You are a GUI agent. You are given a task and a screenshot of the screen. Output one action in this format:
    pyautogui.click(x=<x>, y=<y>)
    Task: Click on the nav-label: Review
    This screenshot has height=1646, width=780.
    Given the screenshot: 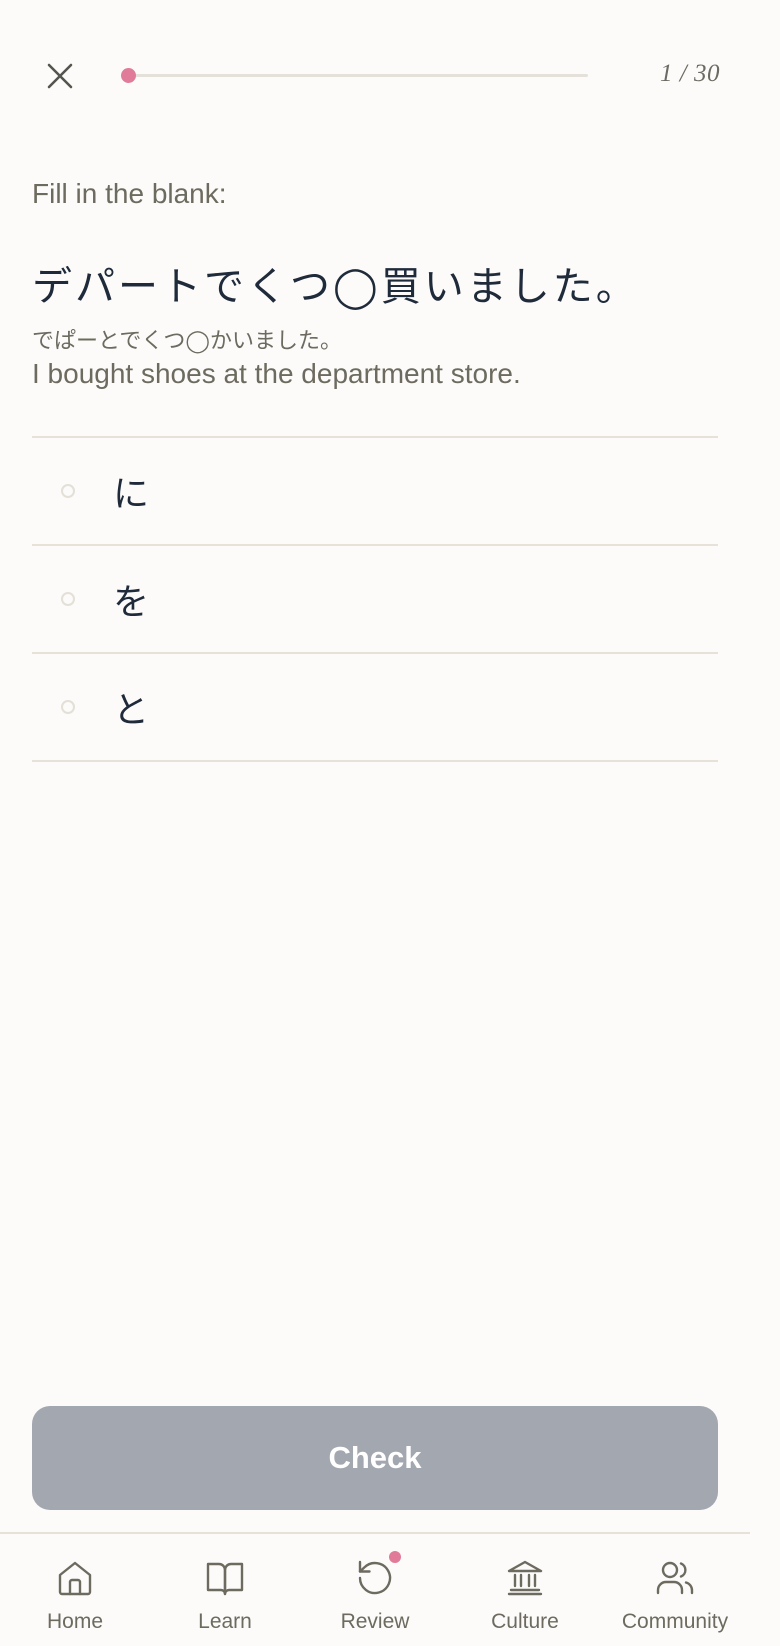 What is the action you would take?
    pyautogui.click(x=375, y=1621)
    